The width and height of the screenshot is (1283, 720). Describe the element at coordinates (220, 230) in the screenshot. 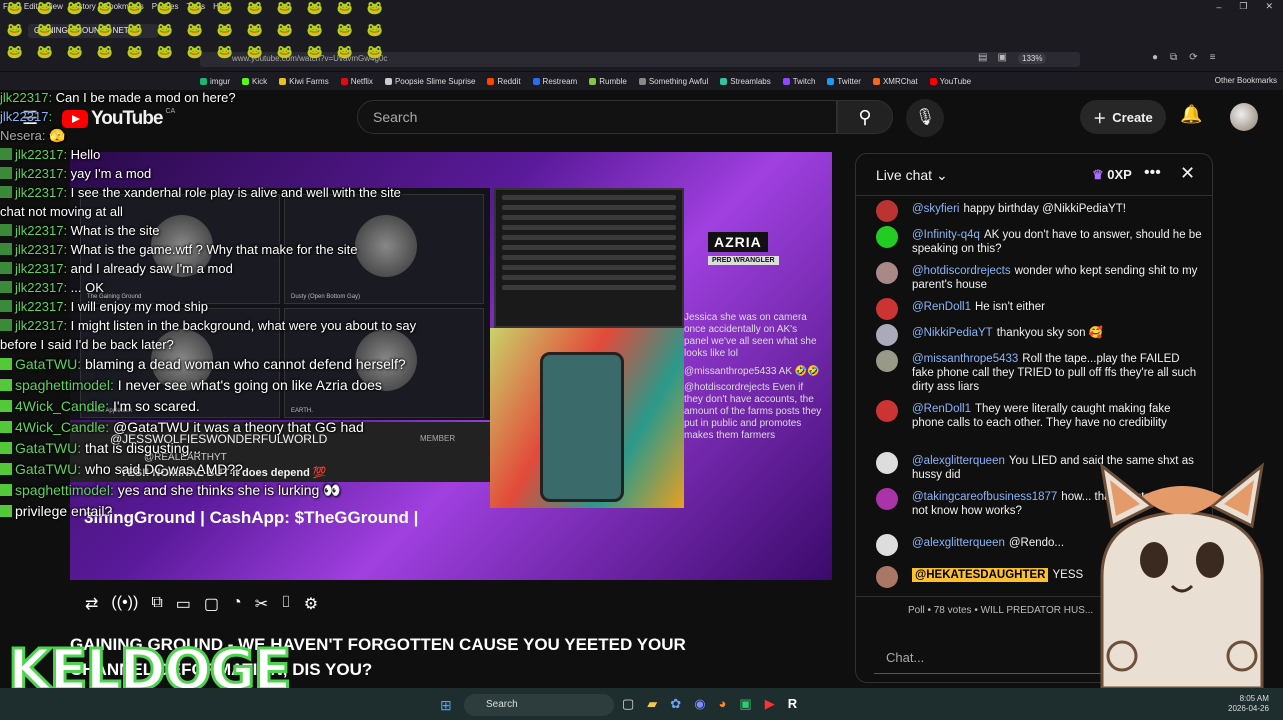

I see `overlay-chat-line: jlk22317: What is the site` at that location.